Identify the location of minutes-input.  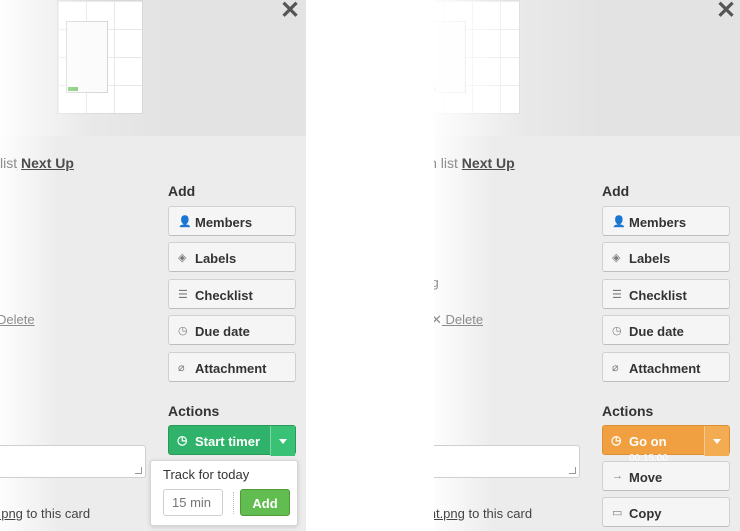
(193, 502).